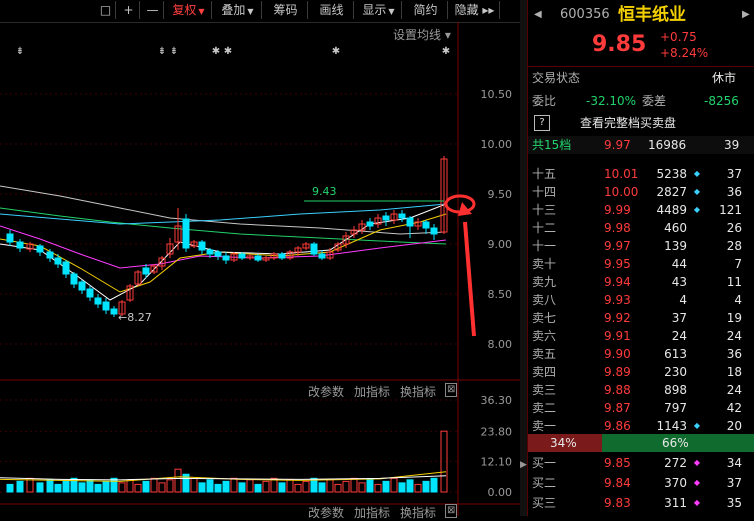  I want to click on ma-settings-button: 设置均线 ▾, so click(422, 34).